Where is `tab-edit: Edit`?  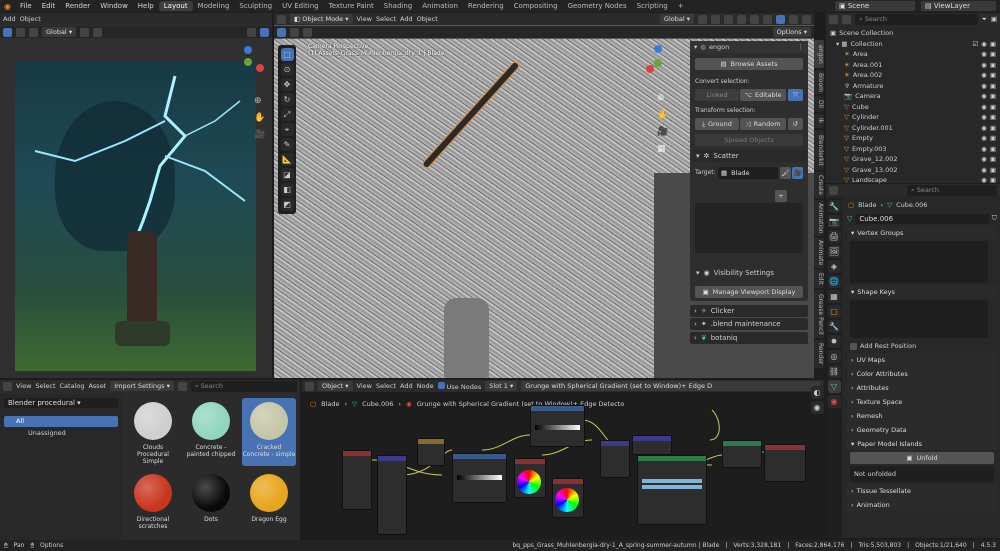
tab-edit: Edit is located at coordinates (819, 279).